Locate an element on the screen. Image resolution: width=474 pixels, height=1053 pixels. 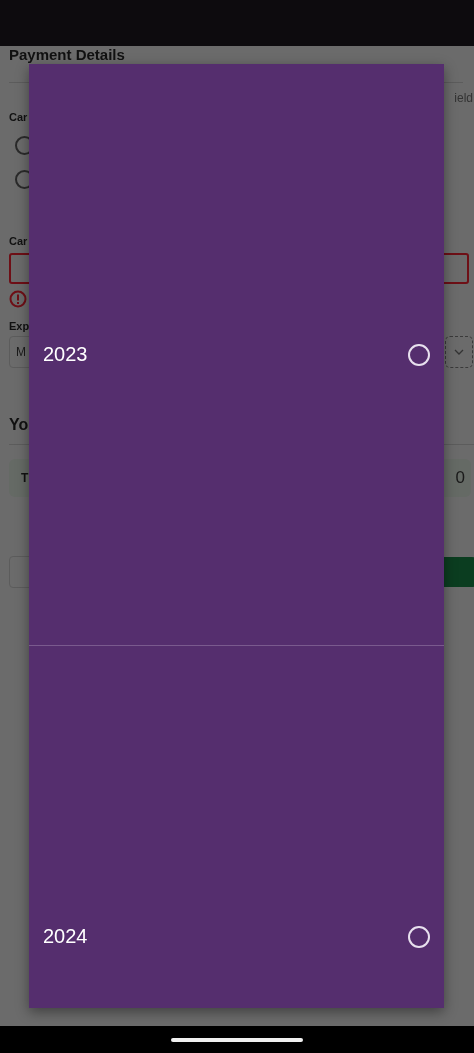
chevron-down-icon is located at coordinates (459, 352).